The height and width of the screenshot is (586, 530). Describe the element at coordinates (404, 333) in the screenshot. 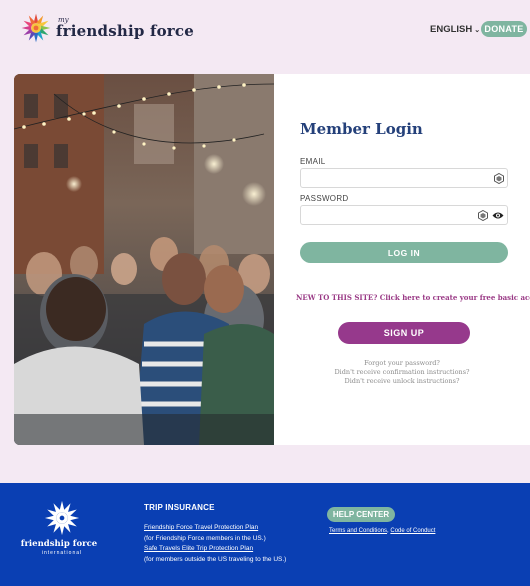

I see `sign-up-button: SIGN UP` at that location.